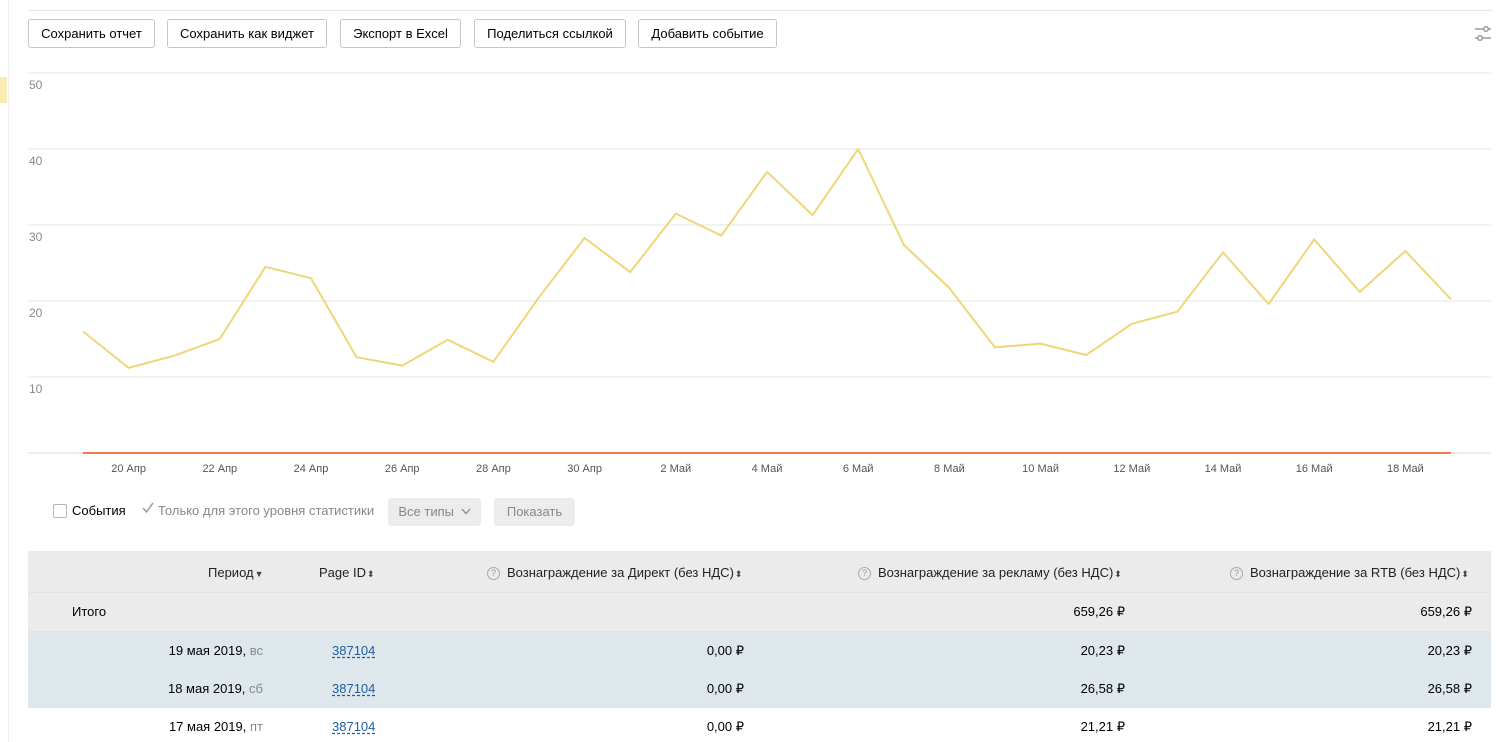 Image resolution: width=1507 pixels, height=742 pixels. What do you see at coordinates (949, 469) in the screenshot?
I see `x-tick-label: 8 Май` at bounding box center [949, 469].